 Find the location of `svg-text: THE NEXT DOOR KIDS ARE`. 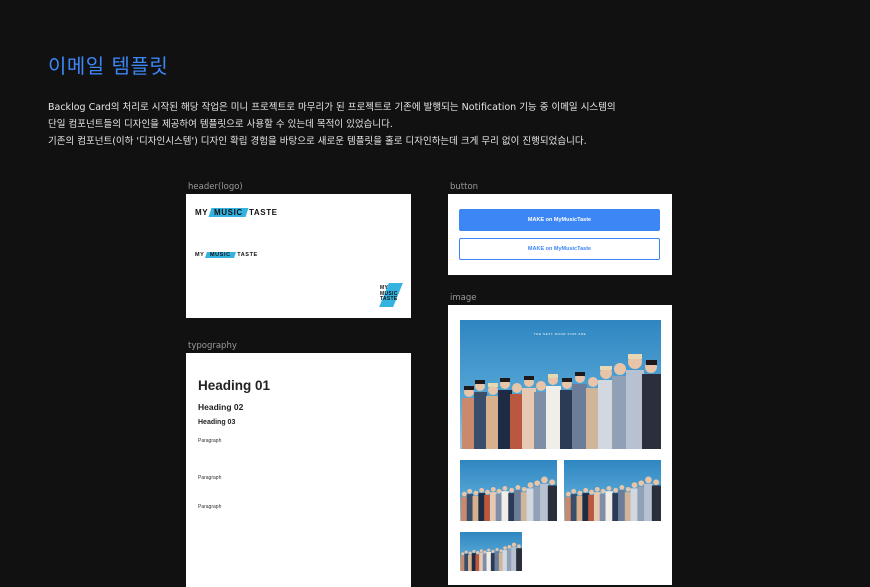

svg-text: THE NEXT DOOR KIDS ARE is located at coordinates (560, 334).